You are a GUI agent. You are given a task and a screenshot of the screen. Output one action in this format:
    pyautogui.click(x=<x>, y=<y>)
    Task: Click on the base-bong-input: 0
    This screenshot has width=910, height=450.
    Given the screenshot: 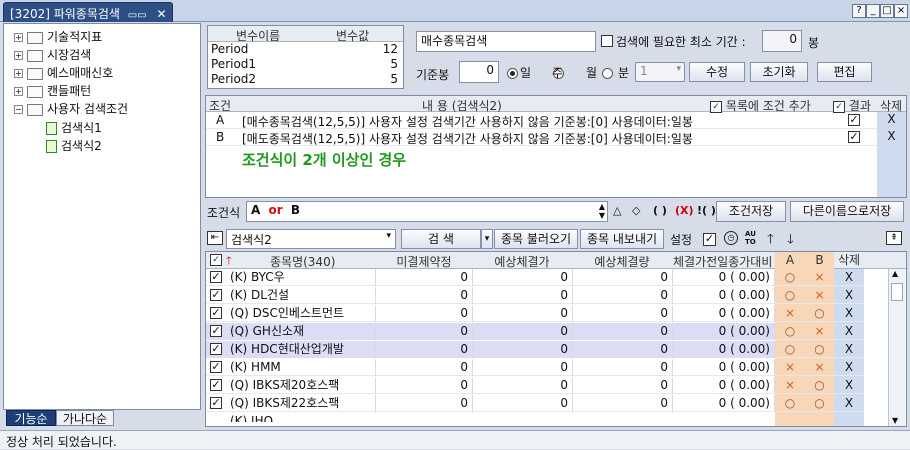 What is the action you would take?
    pyautogui.click(x=479, y=72)
    